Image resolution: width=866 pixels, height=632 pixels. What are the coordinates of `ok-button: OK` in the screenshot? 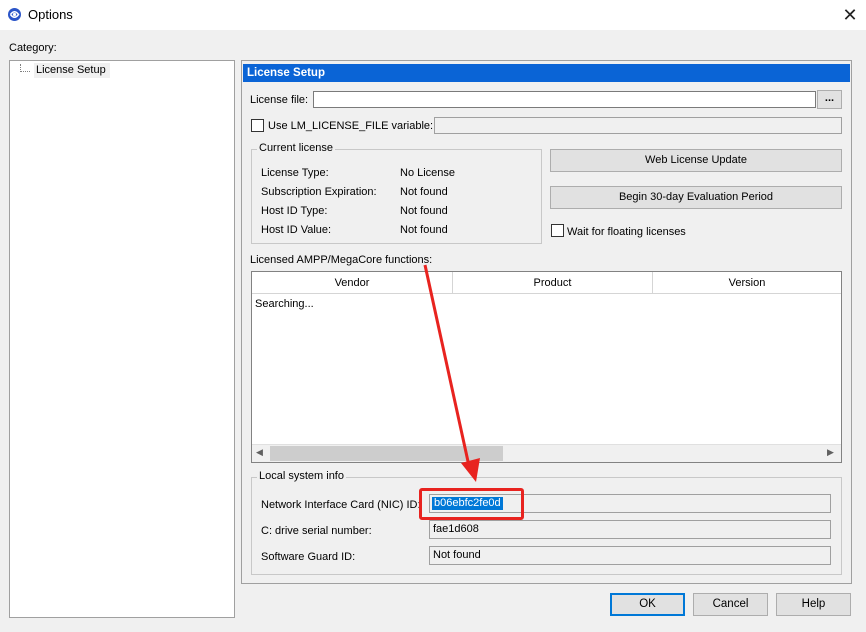 It's located at (647, 604).